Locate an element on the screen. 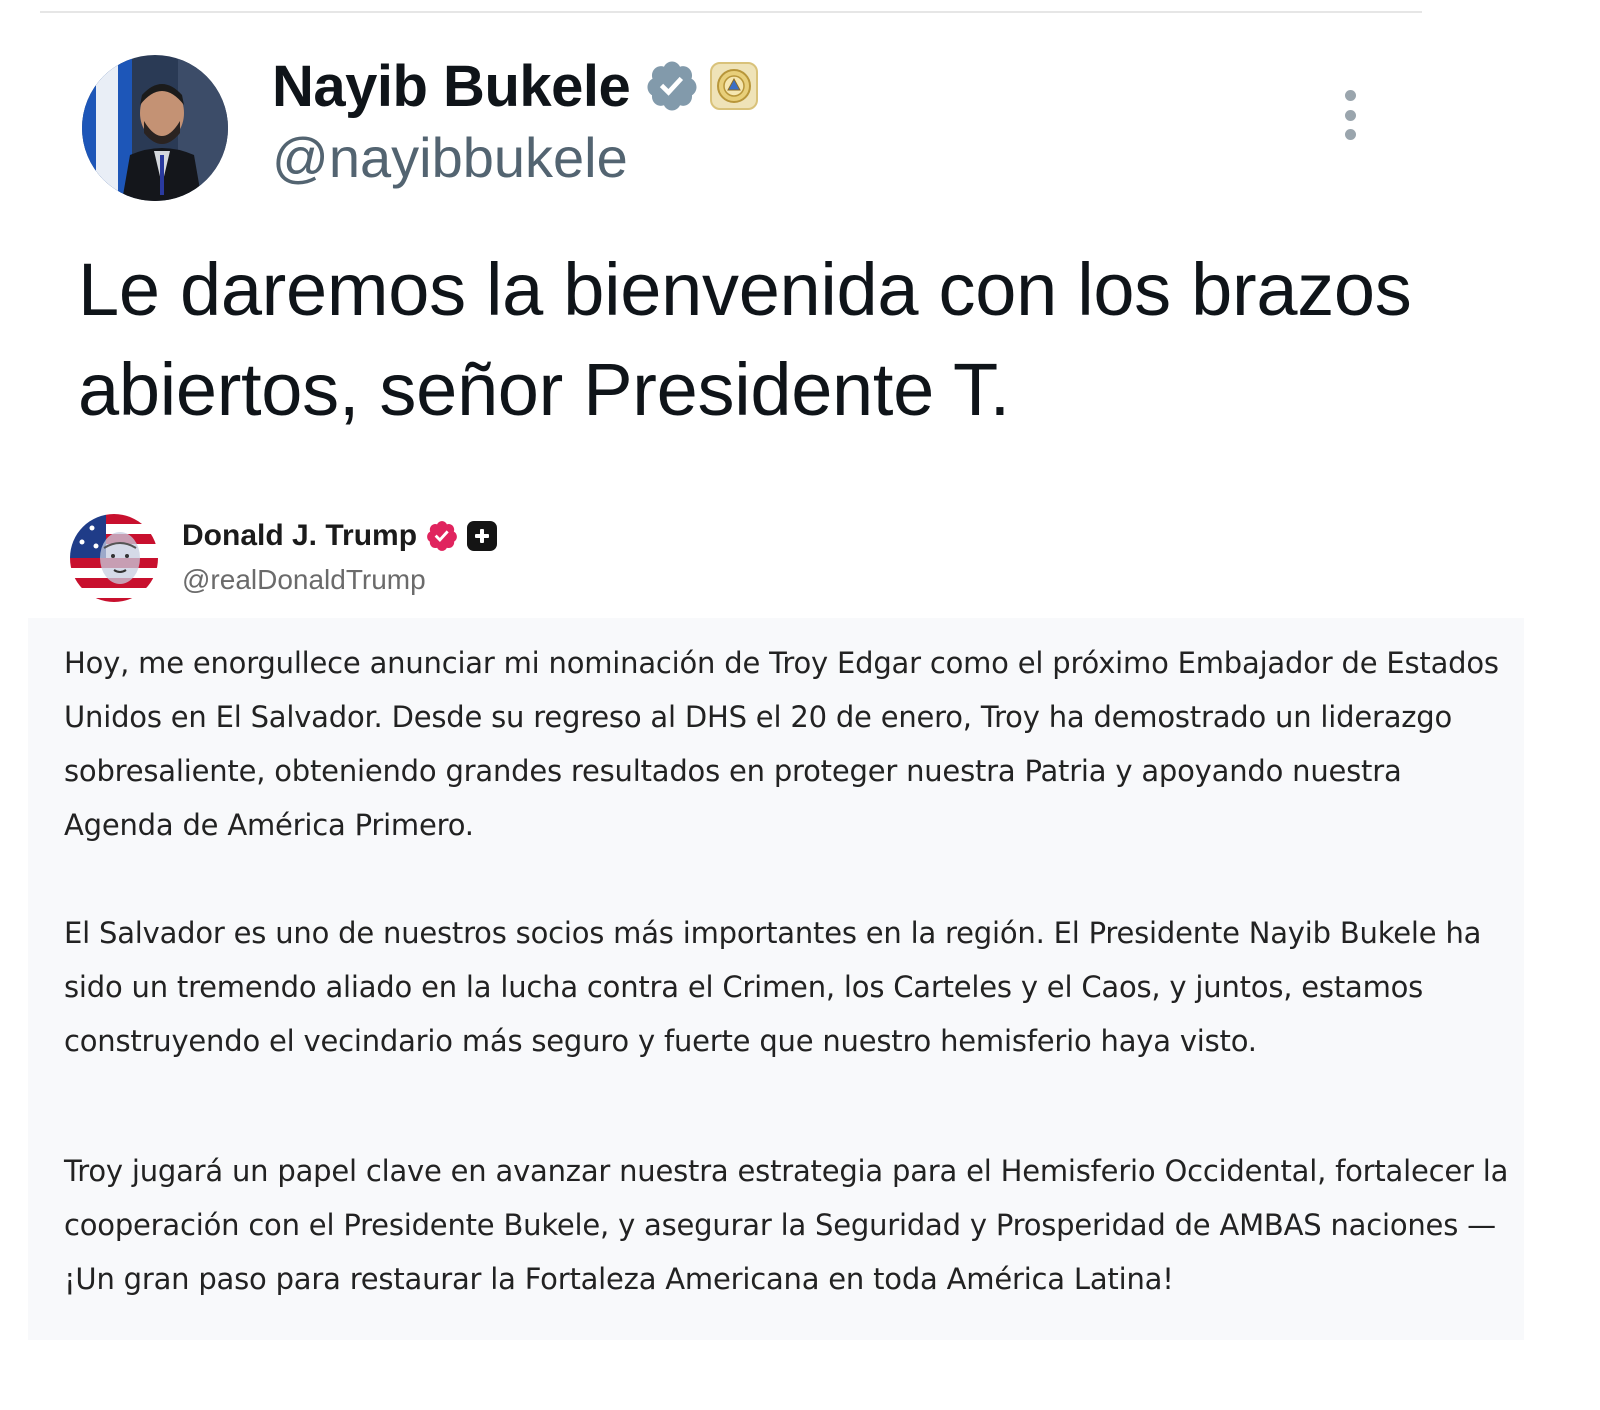  quoted-name-row: Donald J. Trump is located at coordinates (340, 536).